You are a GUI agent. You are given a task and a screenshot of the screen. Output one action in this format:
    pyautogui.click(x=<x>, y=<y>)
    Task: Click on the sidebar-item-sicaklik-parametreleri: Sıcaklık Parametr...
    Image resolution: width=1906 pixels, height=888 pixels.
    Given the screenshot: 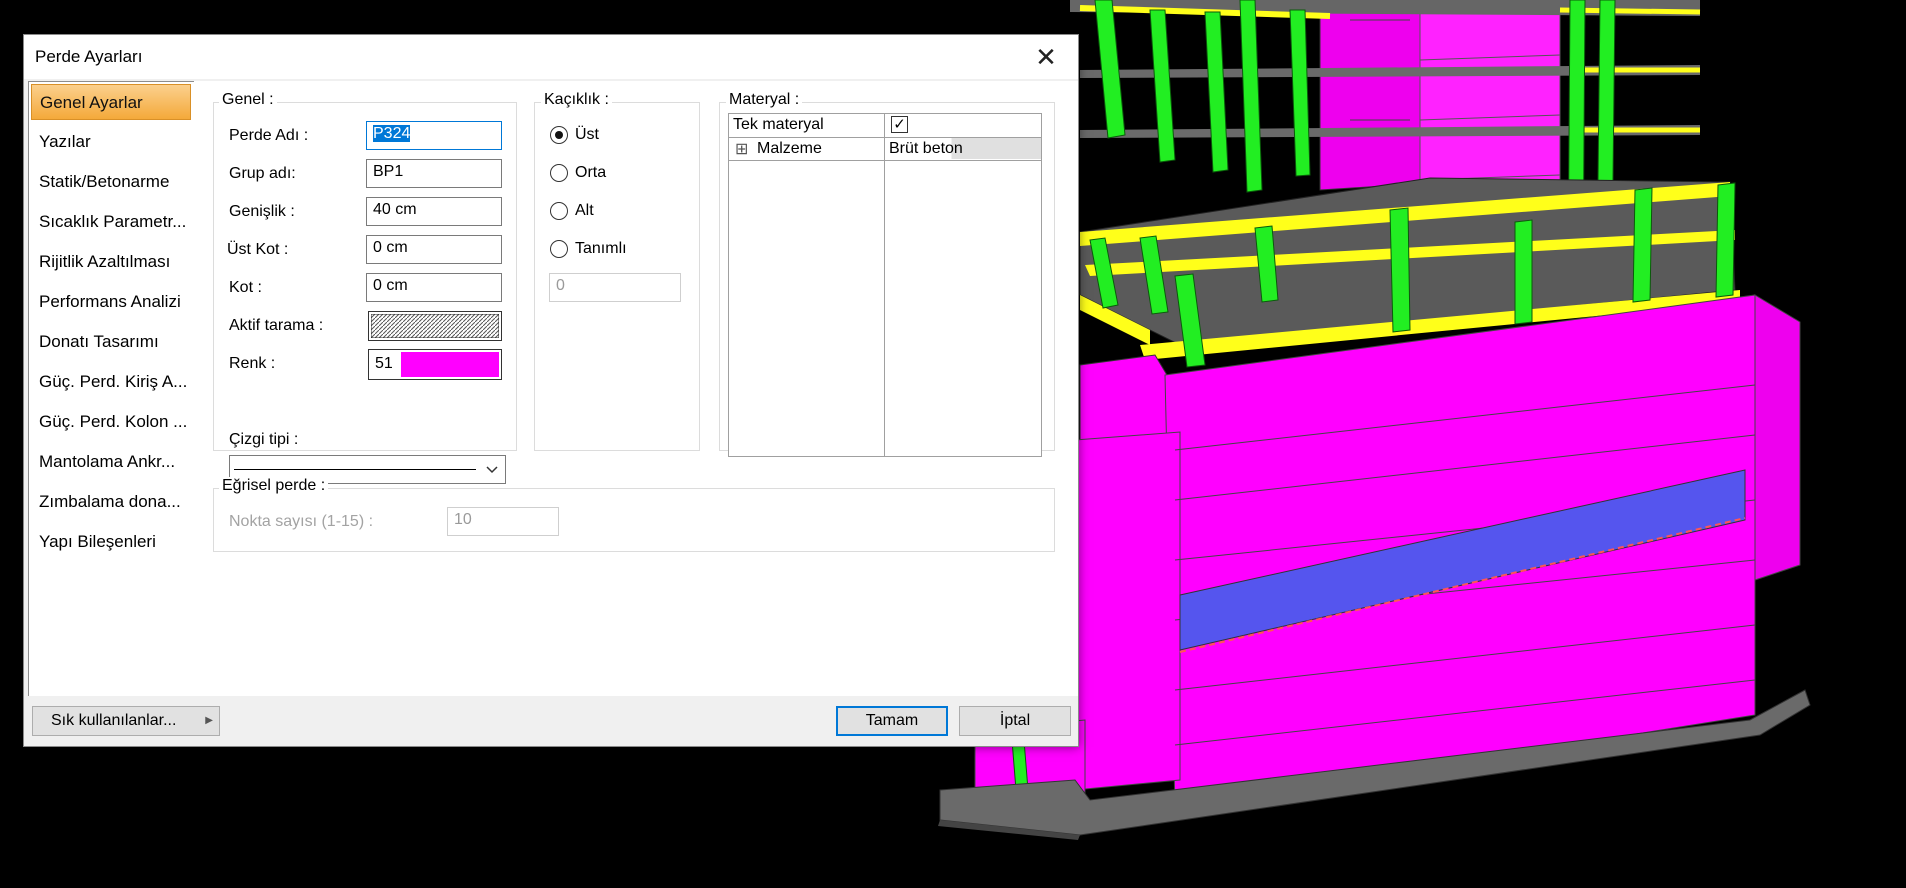 What is the action you would take?
    pyautogui.click(x=111, y=222)
    